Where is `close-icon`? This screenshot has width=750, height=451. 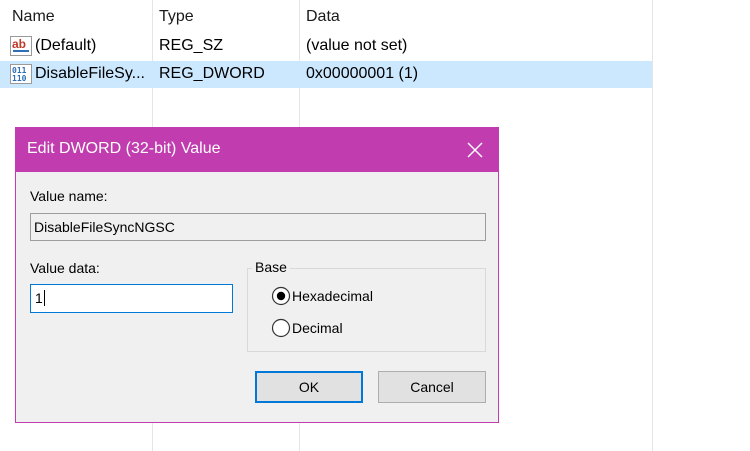 close-icon is located at coordinates (475, 150).